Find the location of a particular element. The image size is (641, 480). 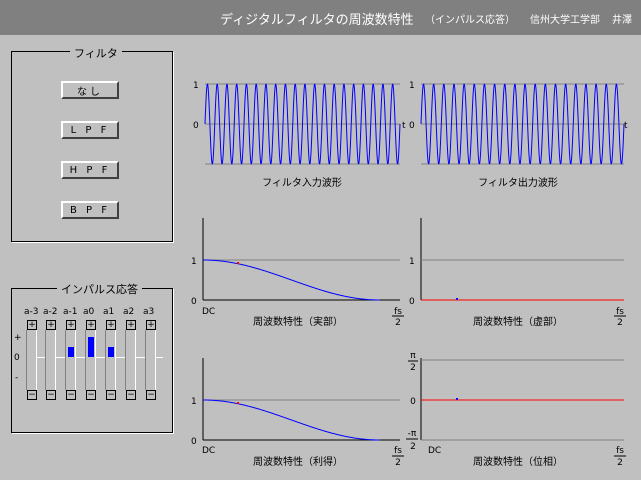

real-caption: 周波数特性（実部） is located at coordinates (298, 321).